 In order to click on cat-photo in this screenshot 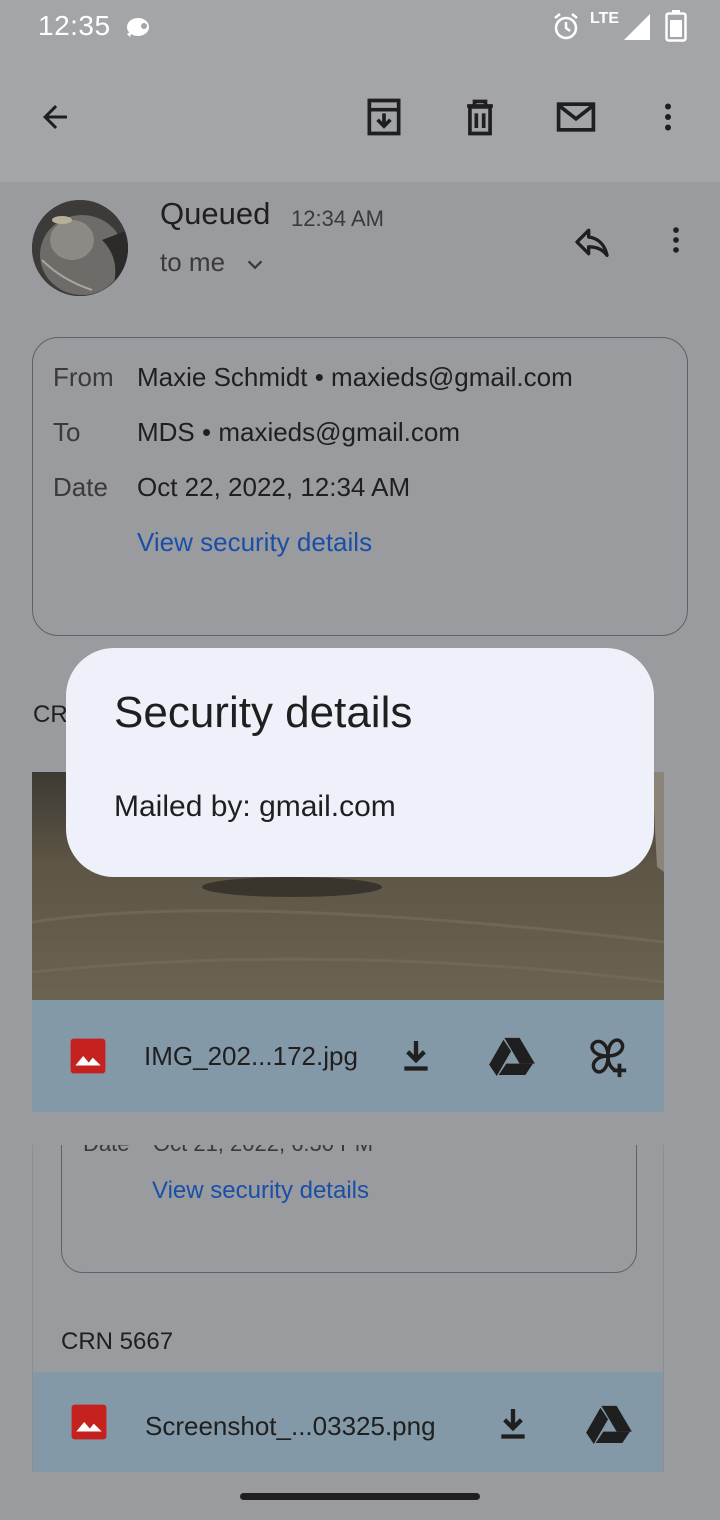, I will do `click(80, 248)`.